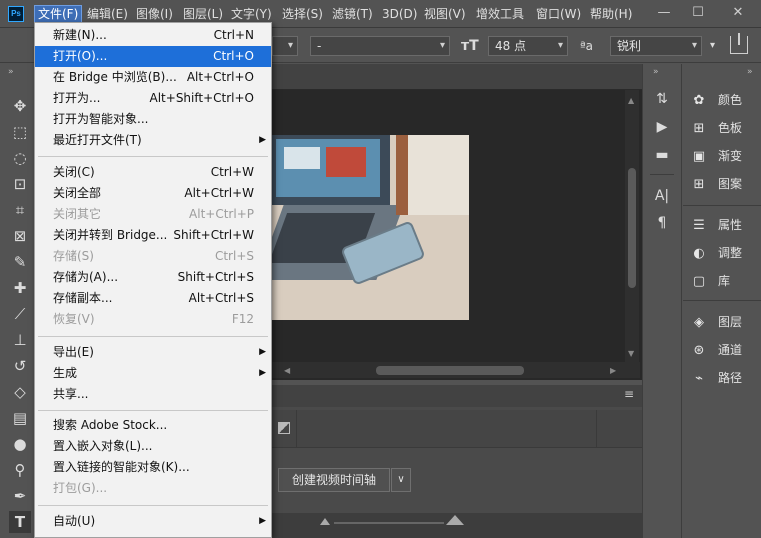 This screenshot has height=538, width=761. Describe the element at coordinates (631, 100) in the screenshot. I see `scroll-up-icon: ▲` at that location.